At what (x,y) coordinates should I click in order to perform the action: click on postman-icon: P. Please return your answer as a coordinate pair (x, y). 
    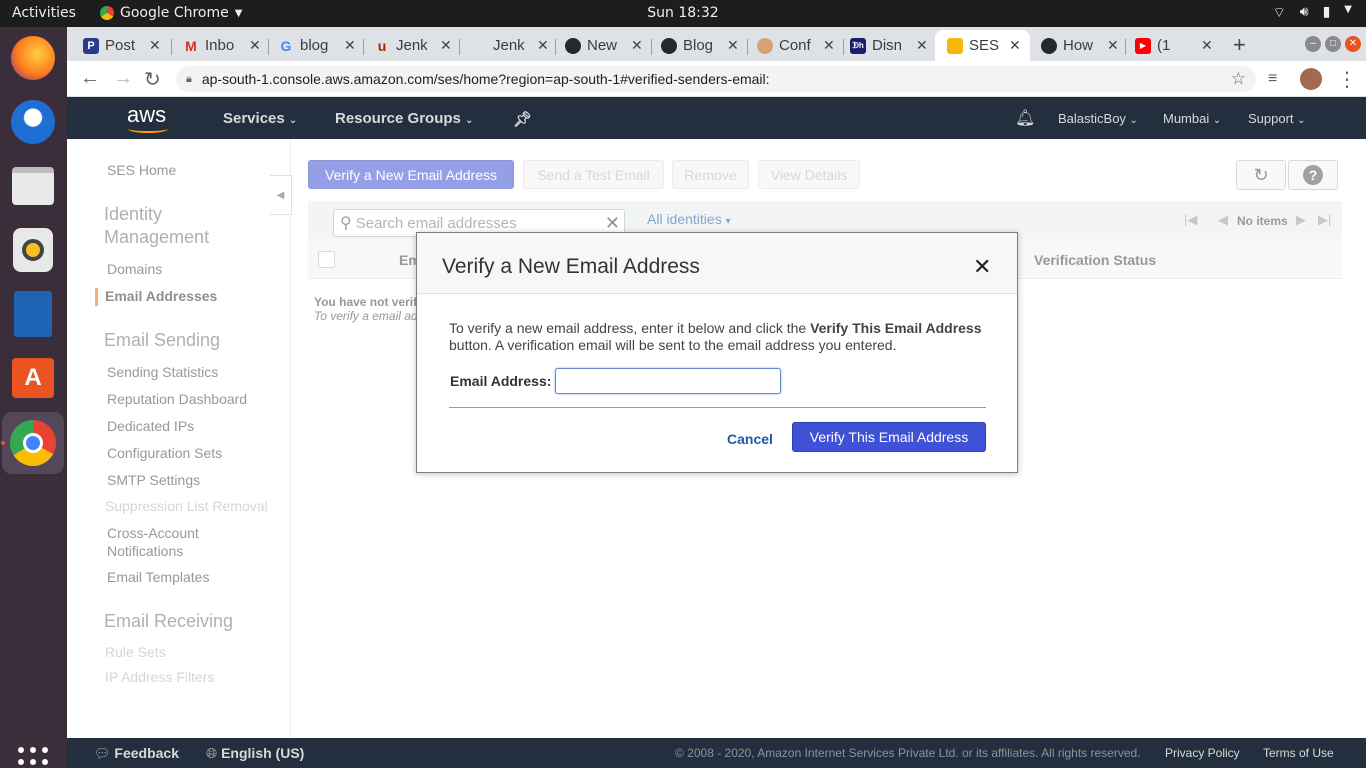
    Looking at the image, I should click on (91, 45).